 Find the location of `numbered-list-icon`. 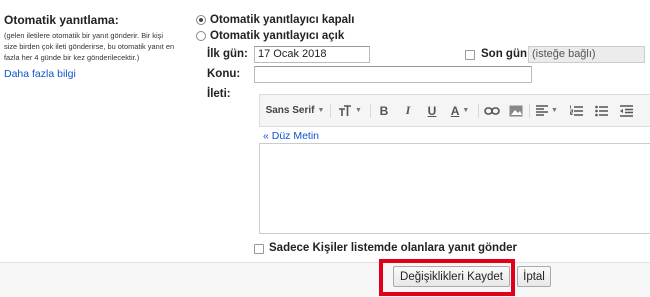

numbered-list-icon is located at coordinates (576, 110).